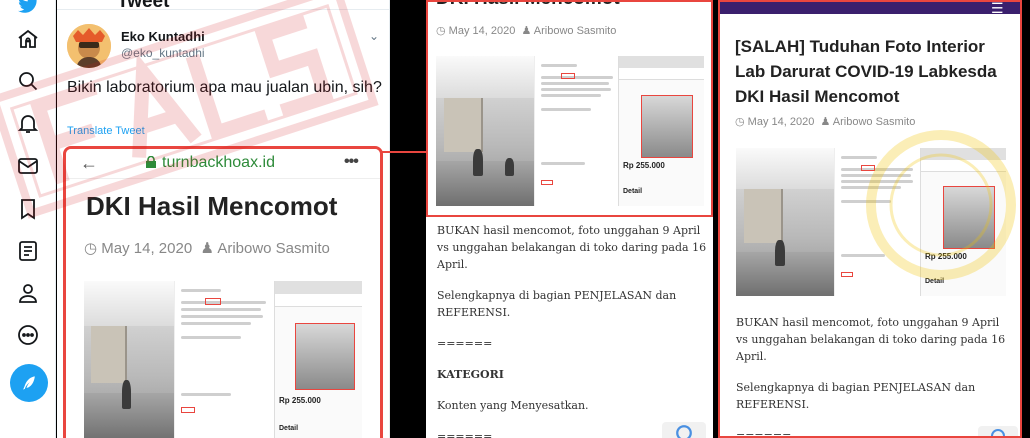 Image resolution: width=1030 pixels, height=438 pixels. What do you see at coordinates (997, 9) in the screenshot?
I see `hamburger-menu-icon: ☰` at bounding box center [997, 9].